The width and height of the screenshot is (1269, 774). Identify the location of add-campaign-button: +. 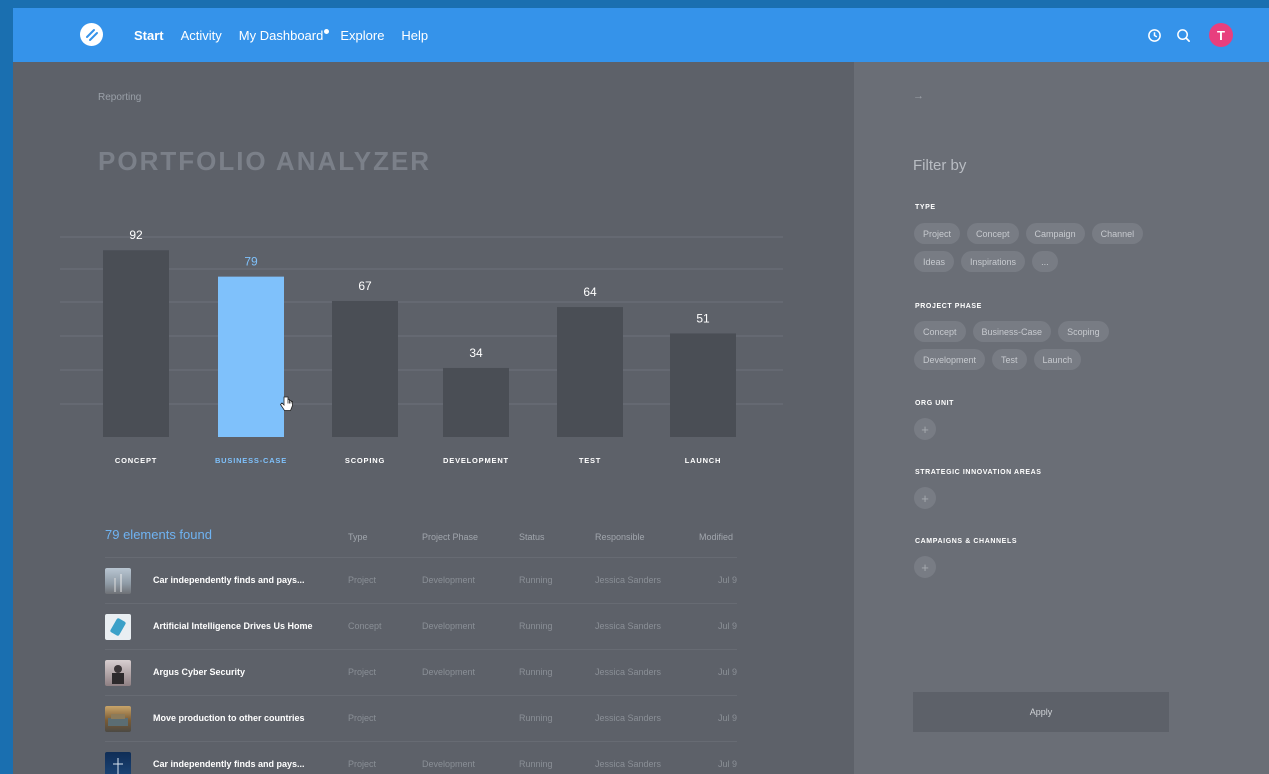
(925, 567).